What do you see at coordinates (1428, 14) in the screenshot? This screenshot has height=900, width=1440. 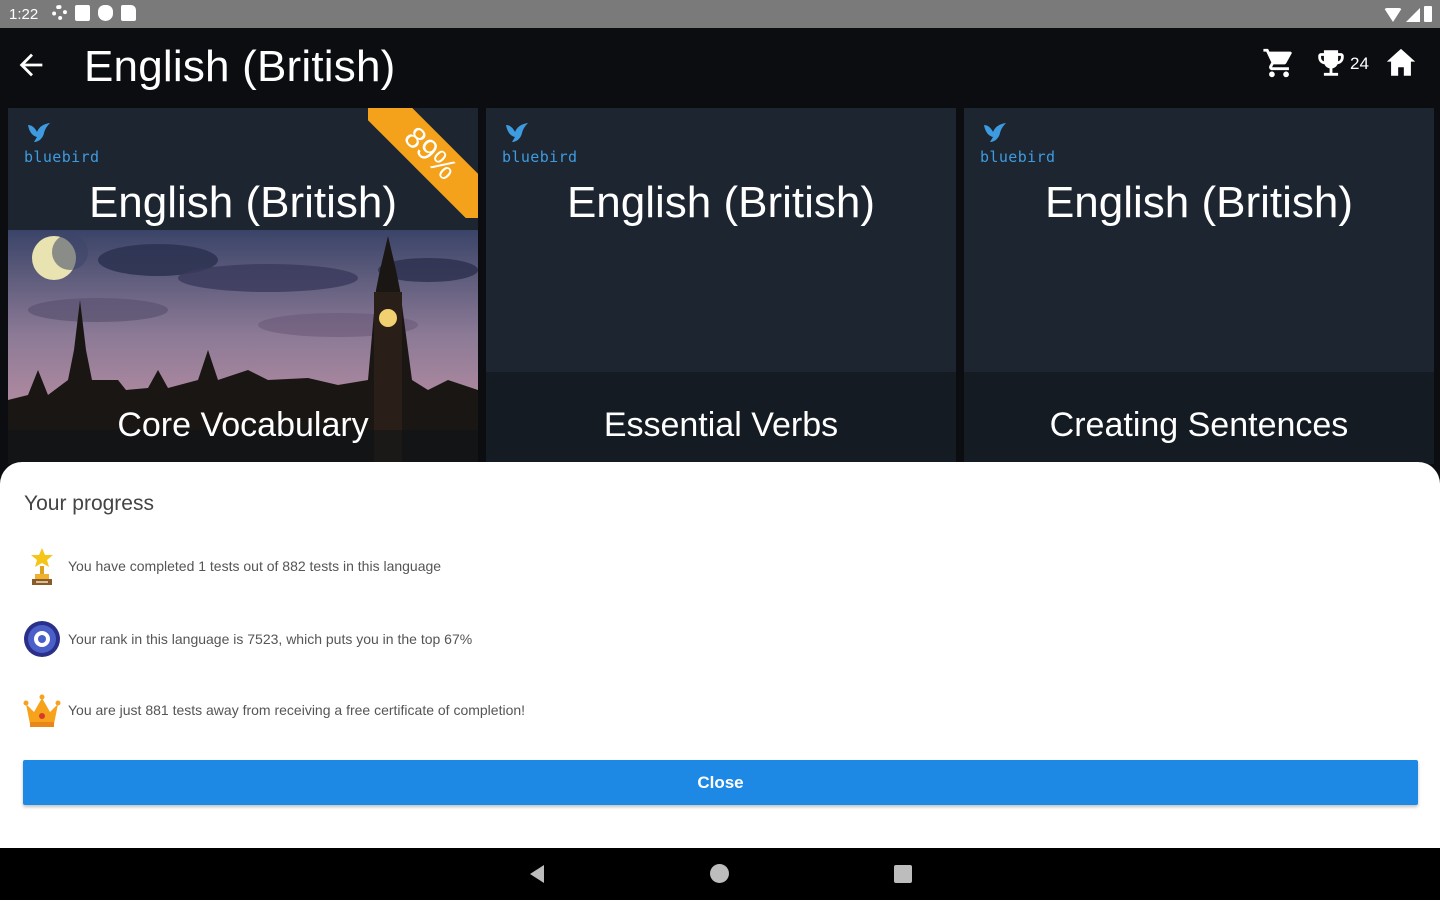 I see `battery-icon` at bounding box center [1428, 14].